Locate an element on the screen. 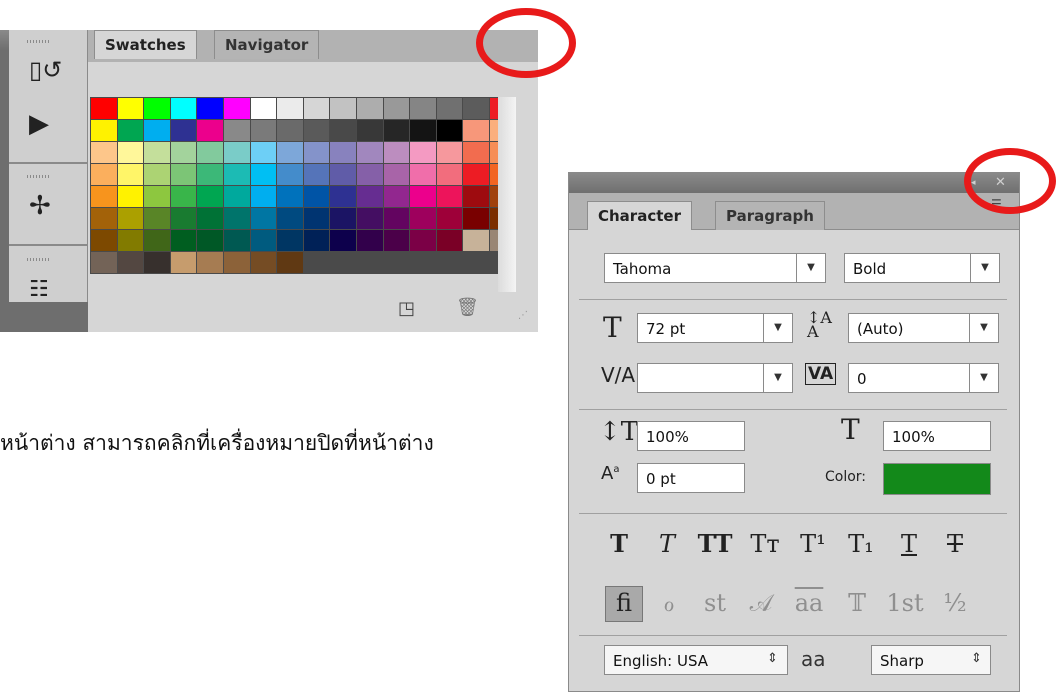 The height and width of the screenshot is (697, 1056). language-select: English: USA is located at coordinates (696, 660).